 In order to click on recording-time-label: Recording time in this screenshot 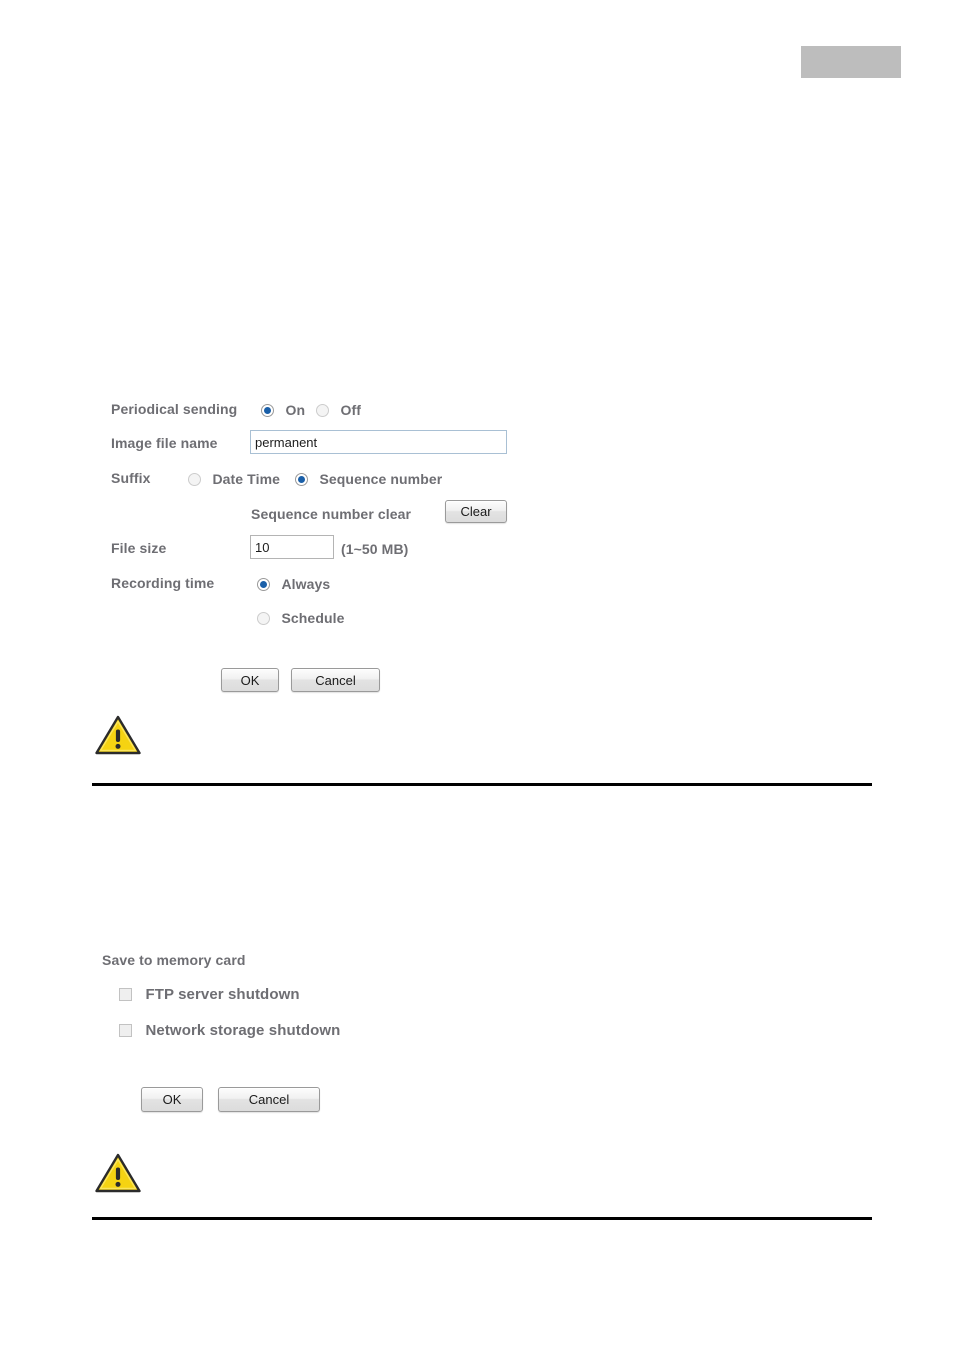, I will do `click(163, 583)`.